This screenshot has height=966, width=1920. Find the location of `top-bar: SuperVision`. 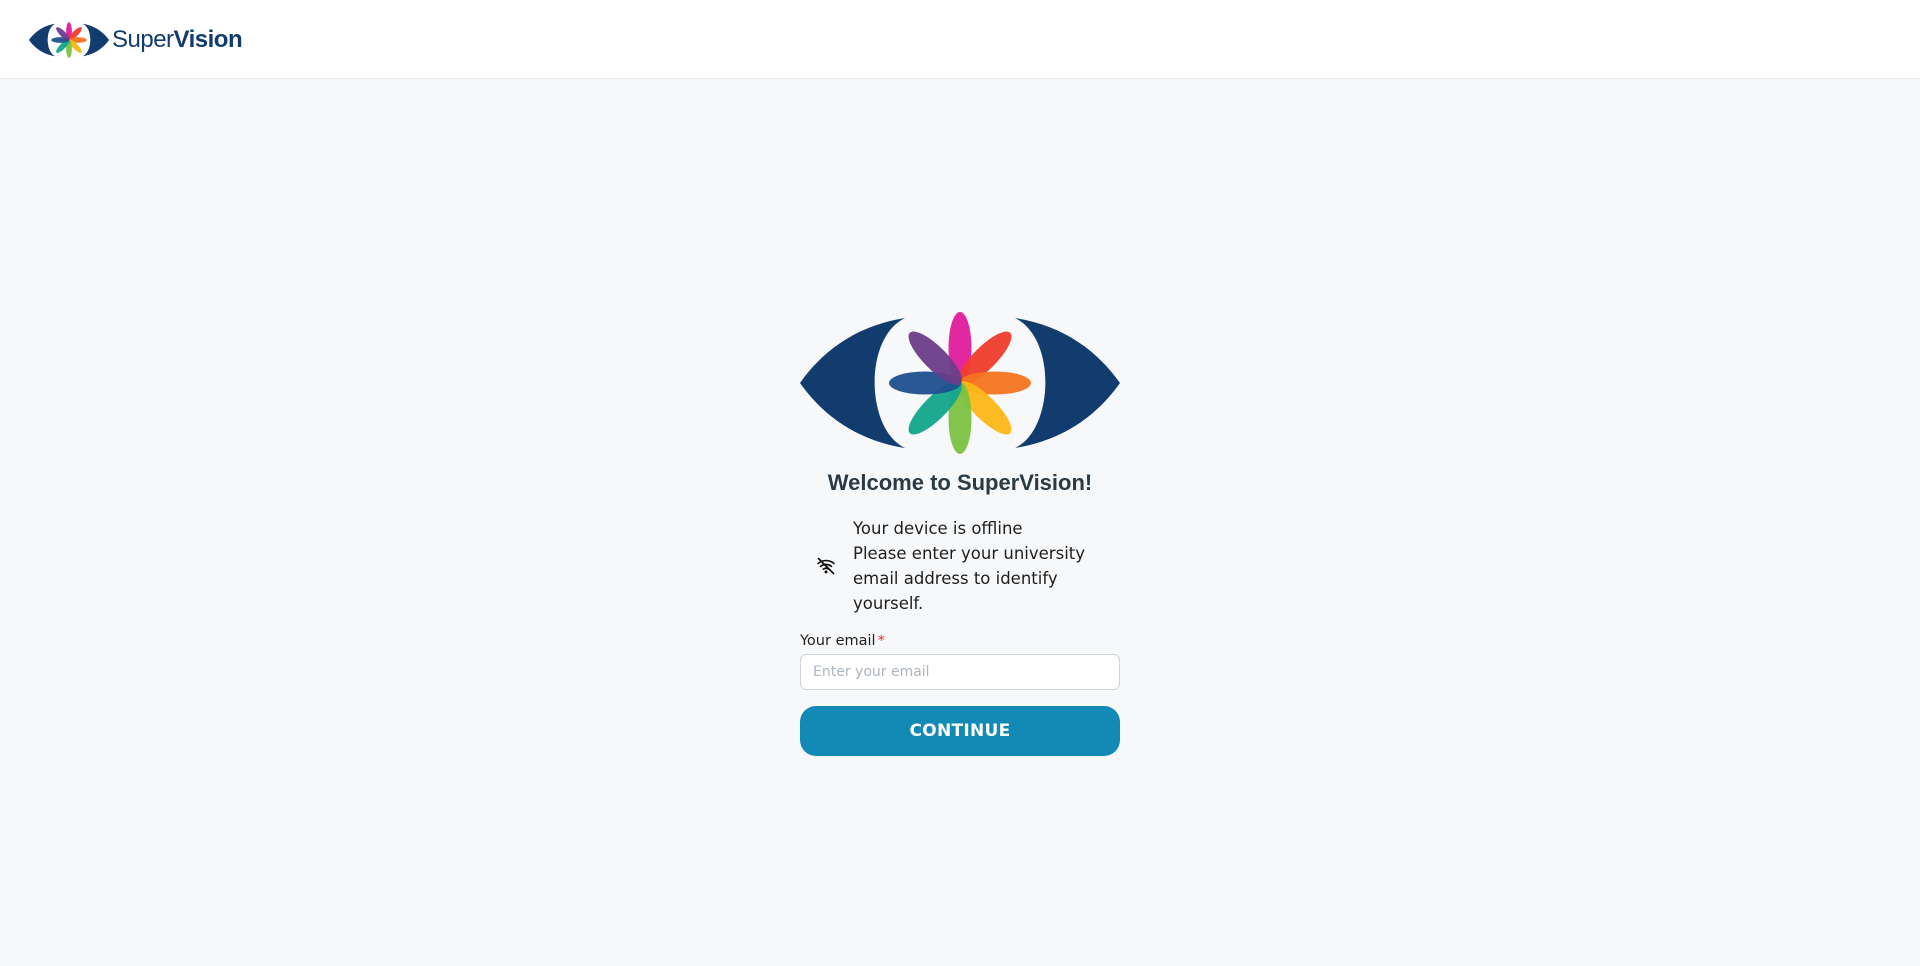

top-bar: SuperVision is located at coordinates (960, 39).